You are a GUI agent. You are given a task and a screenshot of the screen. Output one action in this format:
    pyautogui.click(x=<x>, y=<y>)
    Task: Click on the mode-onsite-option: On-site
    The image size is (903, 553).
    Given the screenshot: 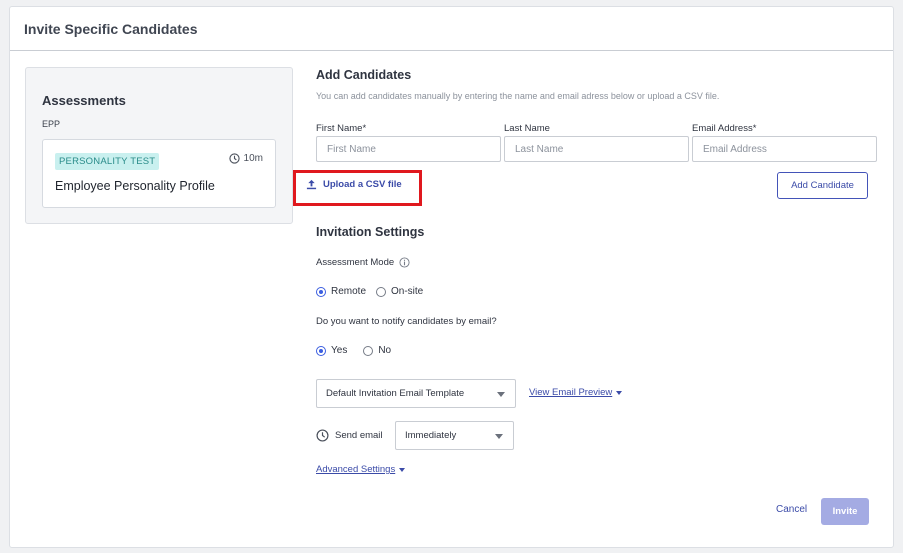 What is the action you would take?
    pyautogui.click(x=399, y=291)
    